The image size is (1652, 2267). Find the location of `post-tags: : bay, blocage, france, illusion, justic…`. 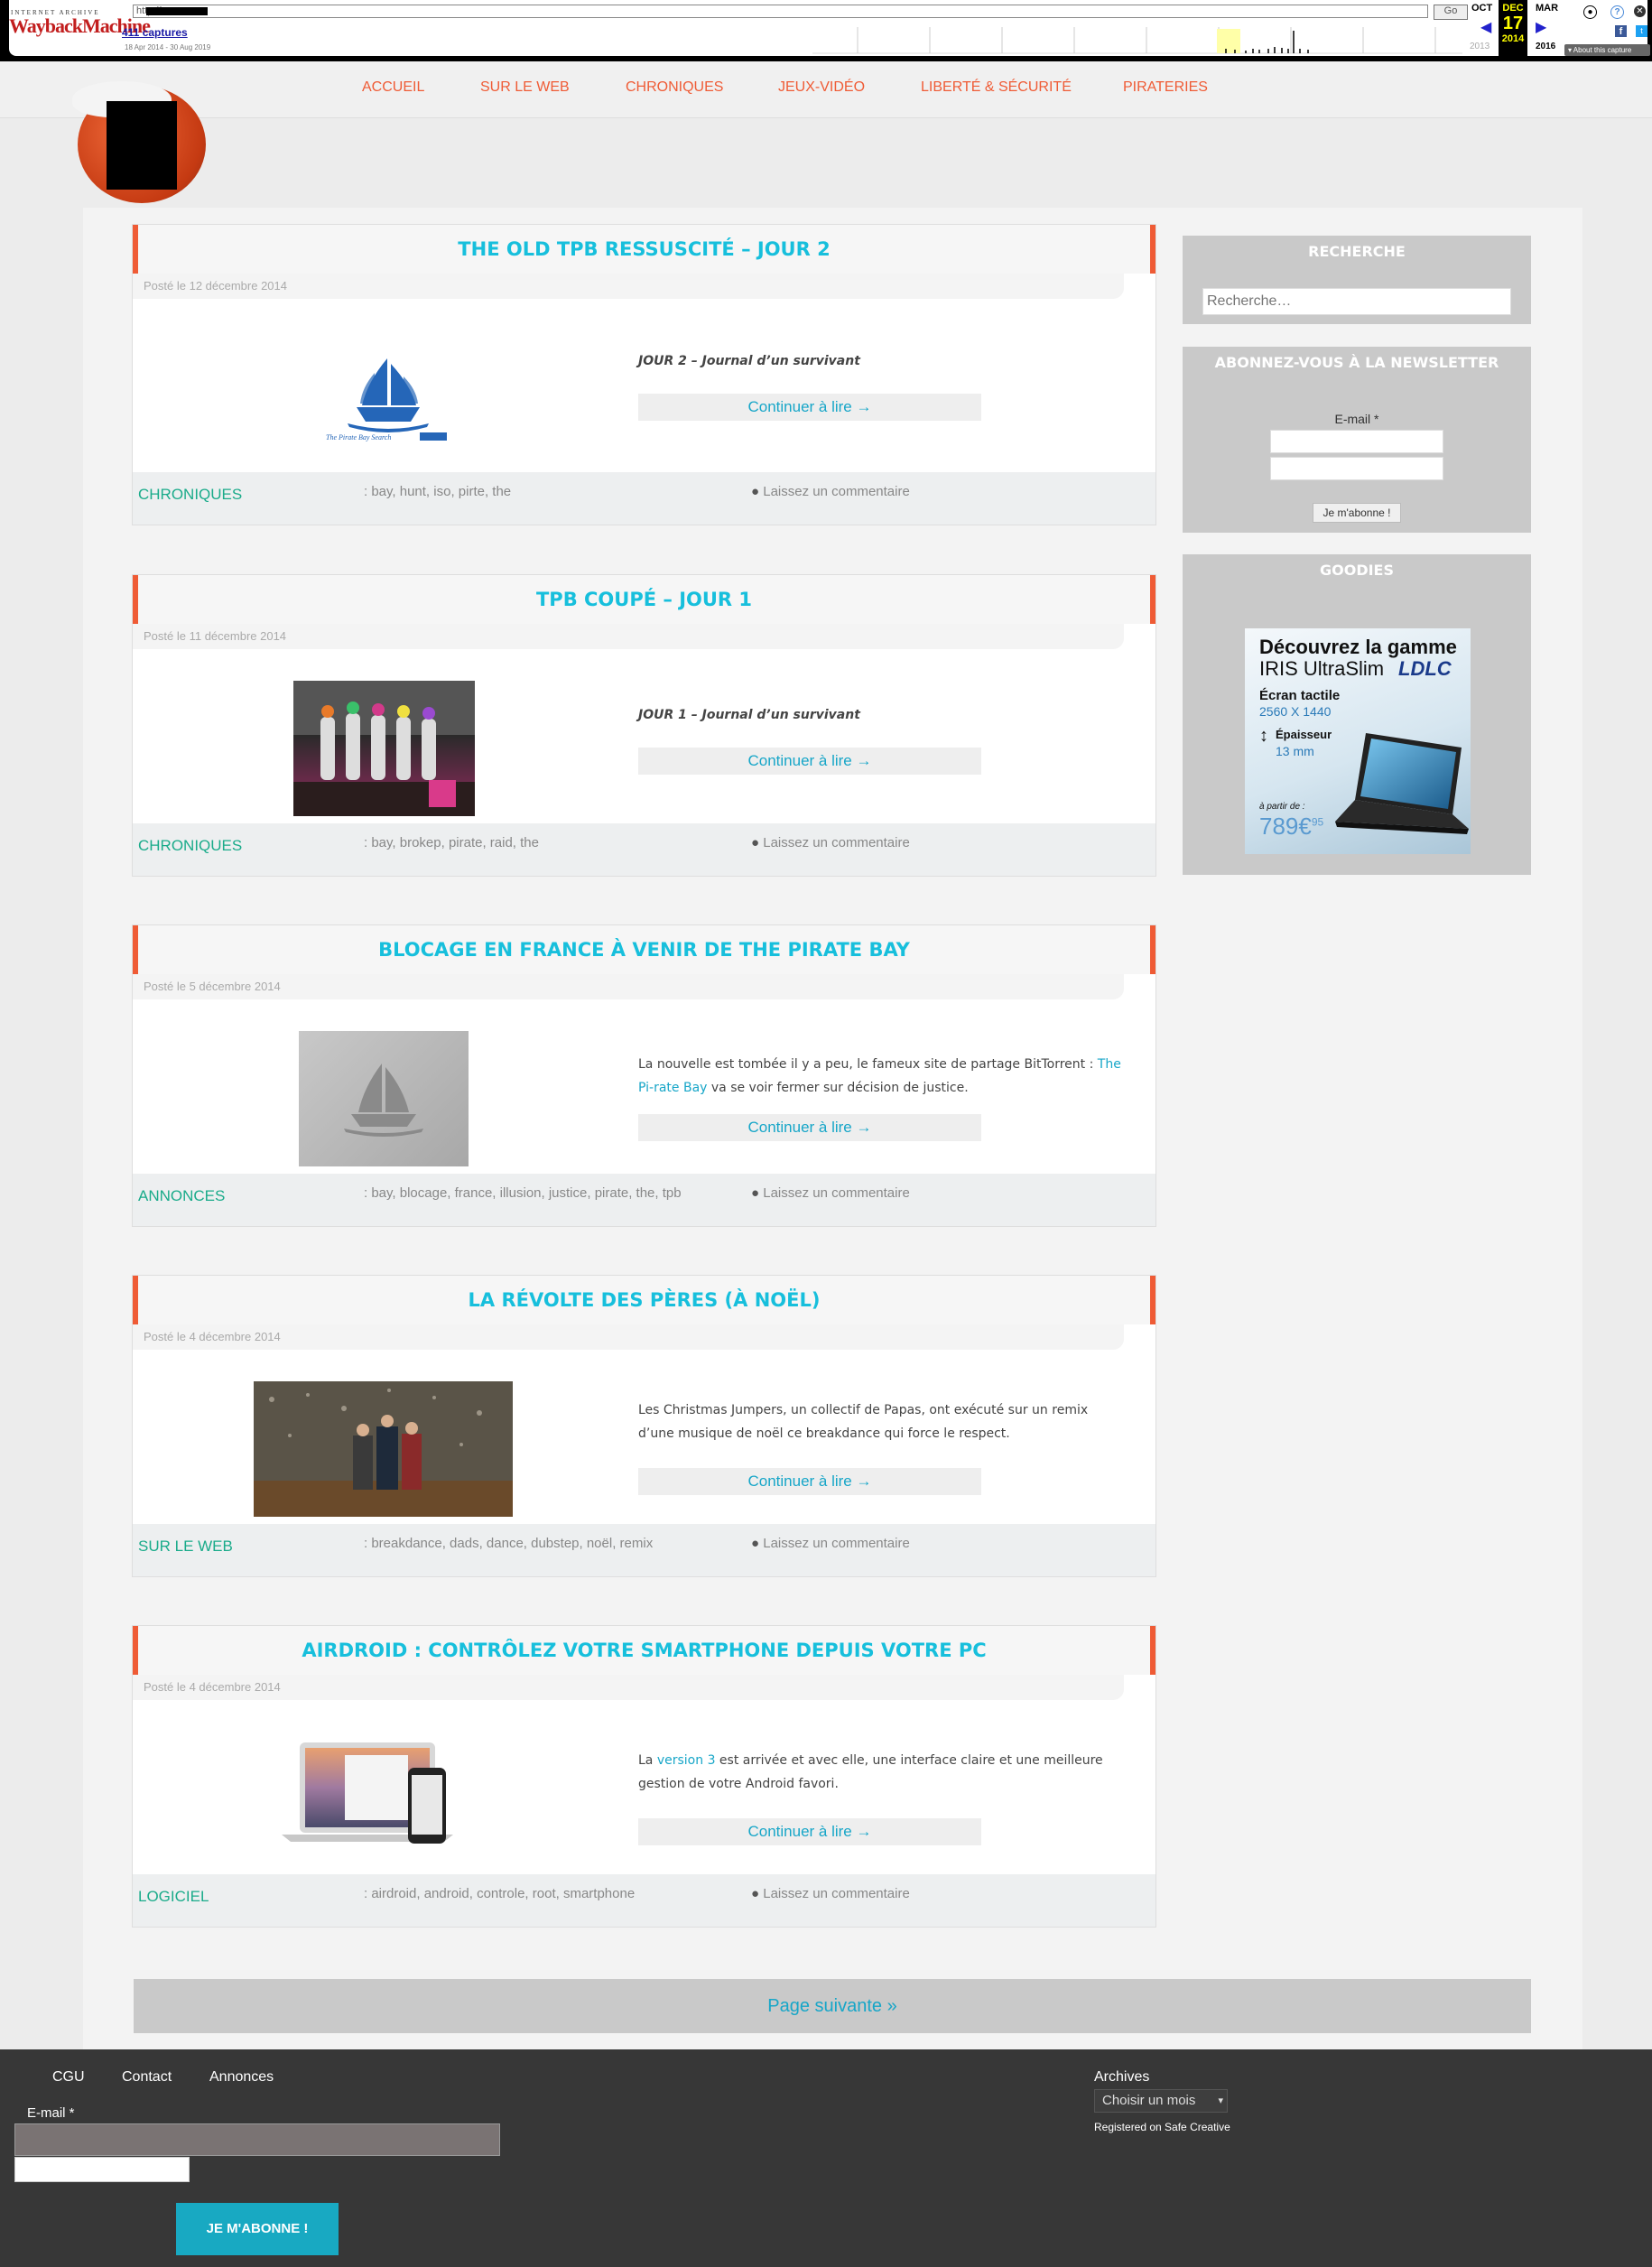

post-tags: : bay, blocage, france, illusion, justic… is located at coordinates (523, 1193).